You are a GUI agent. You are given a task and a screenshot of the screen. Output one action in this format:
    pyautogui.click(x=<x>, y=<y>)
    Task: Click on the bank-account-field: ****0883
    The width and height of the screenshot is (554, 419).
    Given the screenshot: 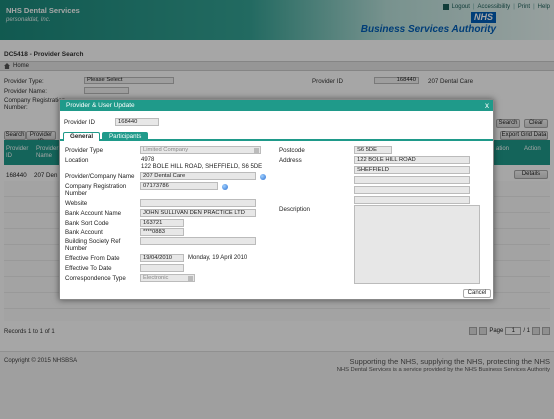 What is the action you would take?
    pyautogui.click(x=162, y=232)
    